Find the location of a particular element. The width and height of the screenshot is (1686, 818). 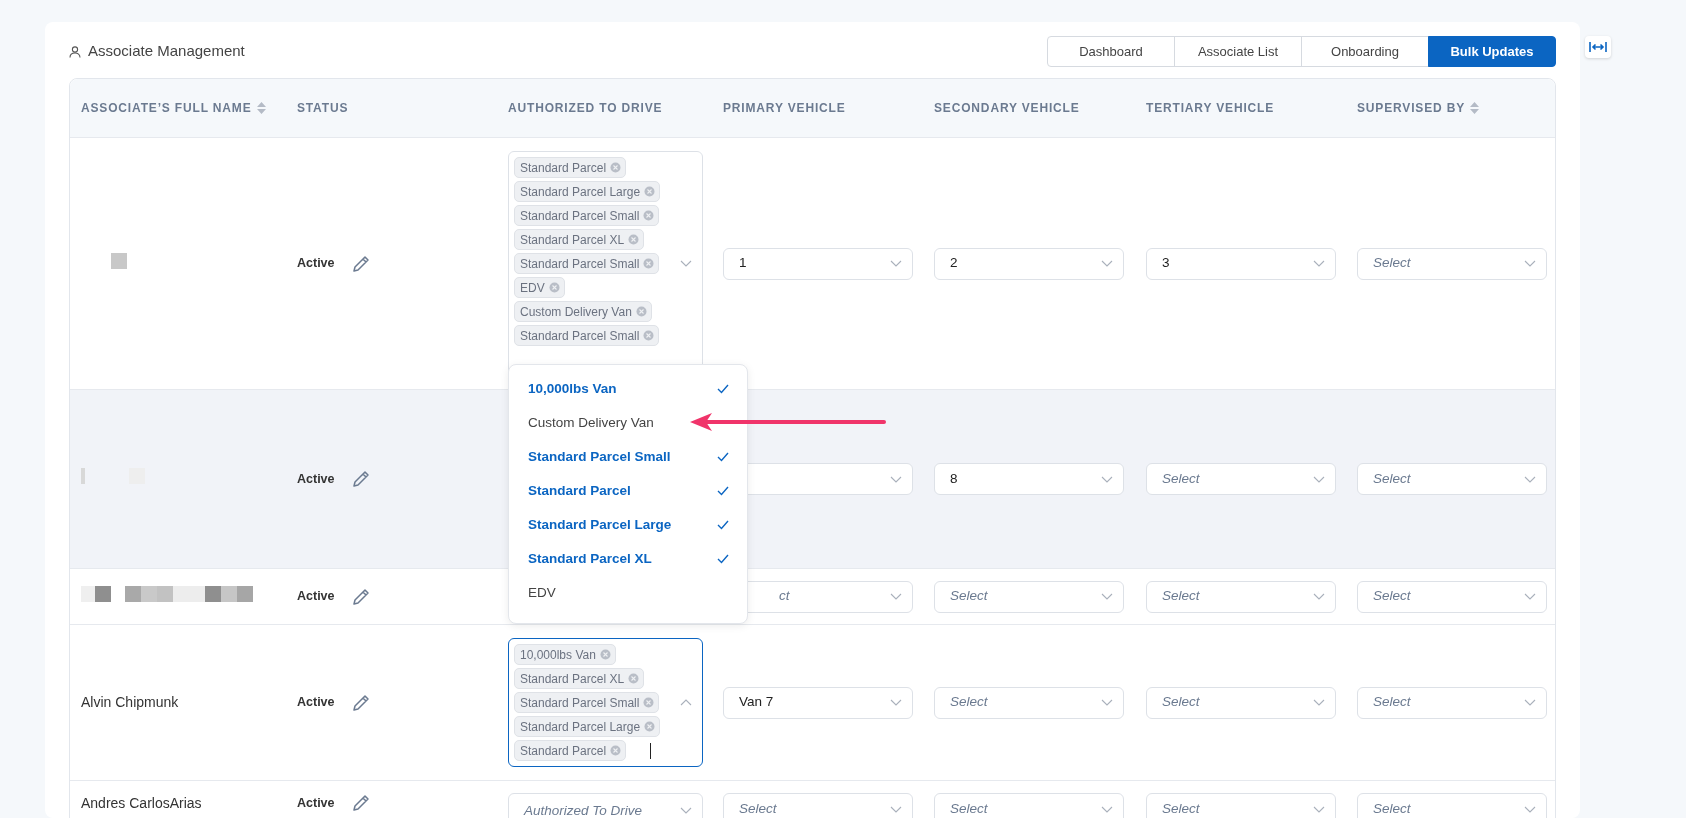

dropdown-option: Custom Delivery Van is located at coordinates (628, 423).